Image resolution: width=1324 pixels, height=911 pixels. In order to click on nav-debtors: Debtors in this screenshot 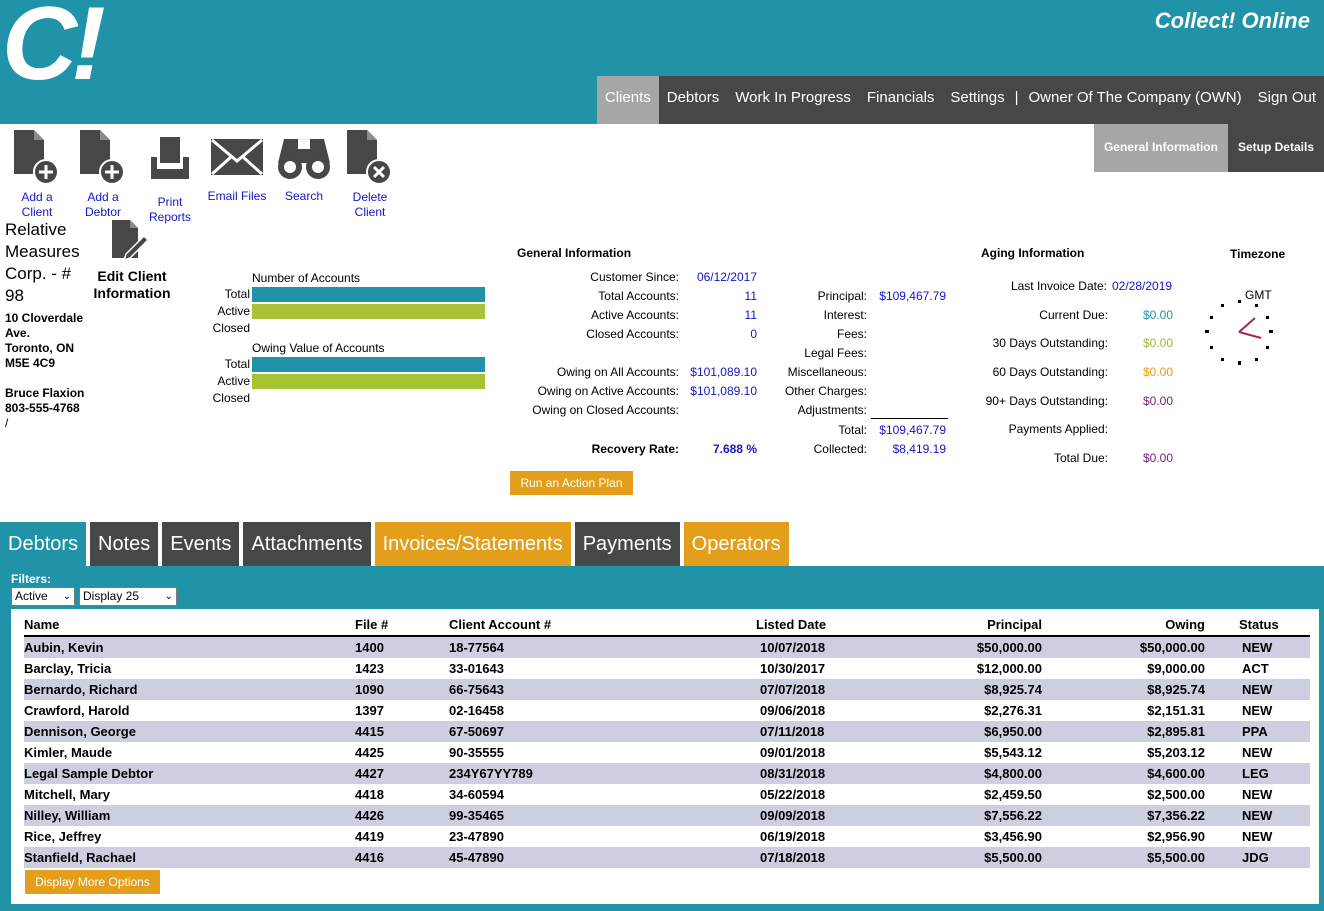, I will do `click(693, 100)`.